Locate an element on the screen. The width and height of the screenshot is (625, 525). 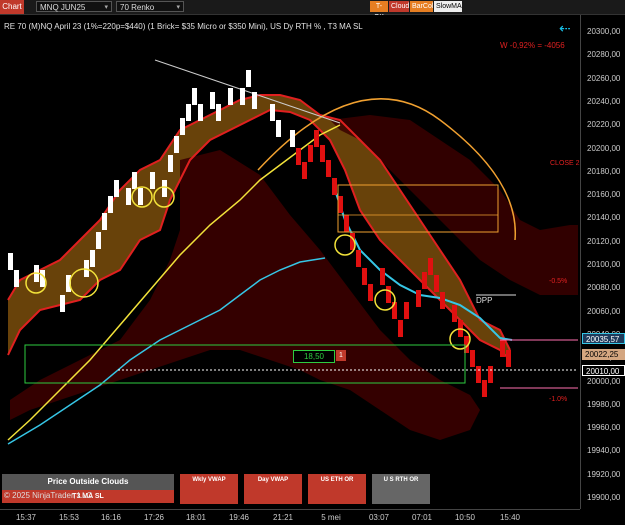
price-tick-label: 20180,00 is located at coordinates (604, 171).